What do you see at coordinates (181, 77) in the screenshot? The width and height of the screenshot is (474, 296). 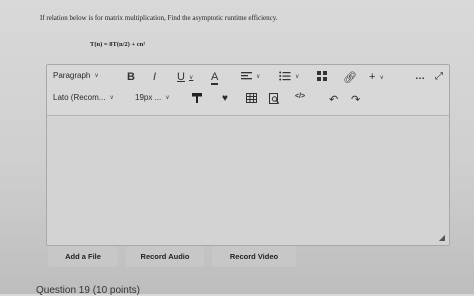 I see `underline-icon: U` at bounding box center [181, 77].